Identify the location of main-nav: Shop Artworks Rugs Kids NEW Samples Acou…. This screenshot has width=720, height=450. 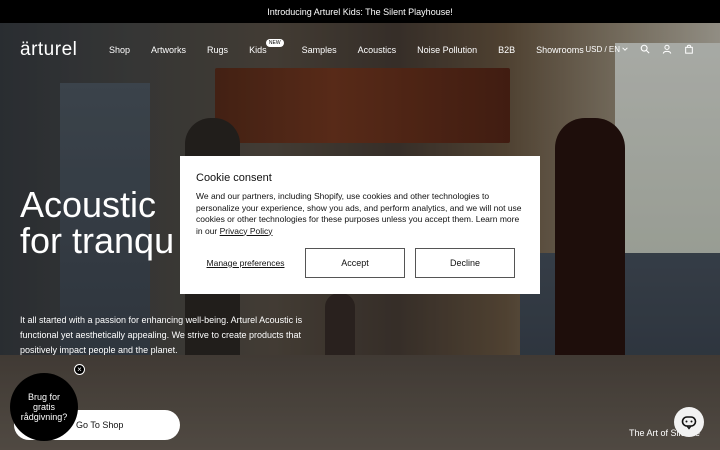
(357, 47).